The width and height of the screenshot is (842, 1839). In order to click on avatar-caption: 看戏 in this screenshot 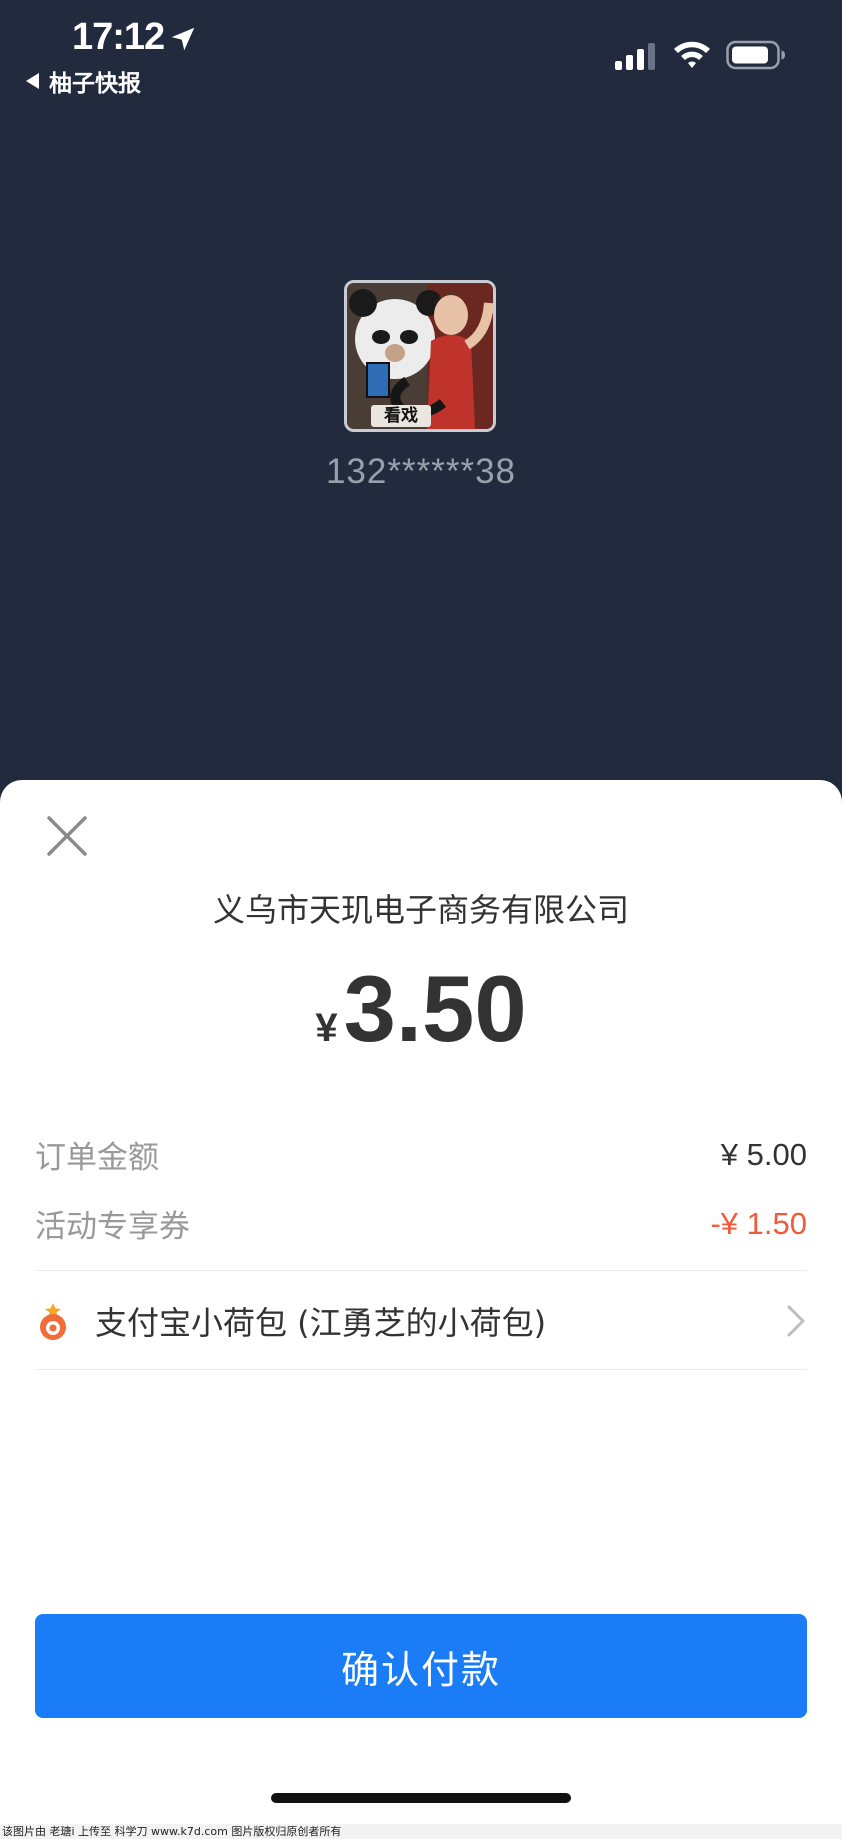, I will do `click(401, 416)`.